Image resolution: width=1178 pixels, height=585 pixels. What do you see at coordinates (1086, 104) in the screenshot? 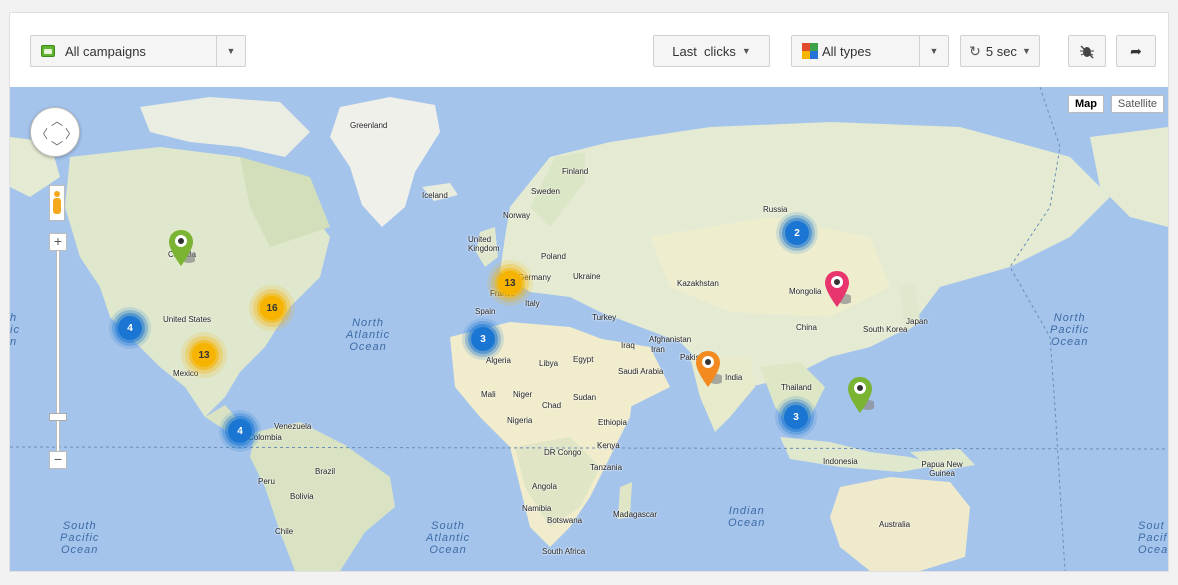
I see `map-type-map-button: Map` at bounding box center [1086, 104].